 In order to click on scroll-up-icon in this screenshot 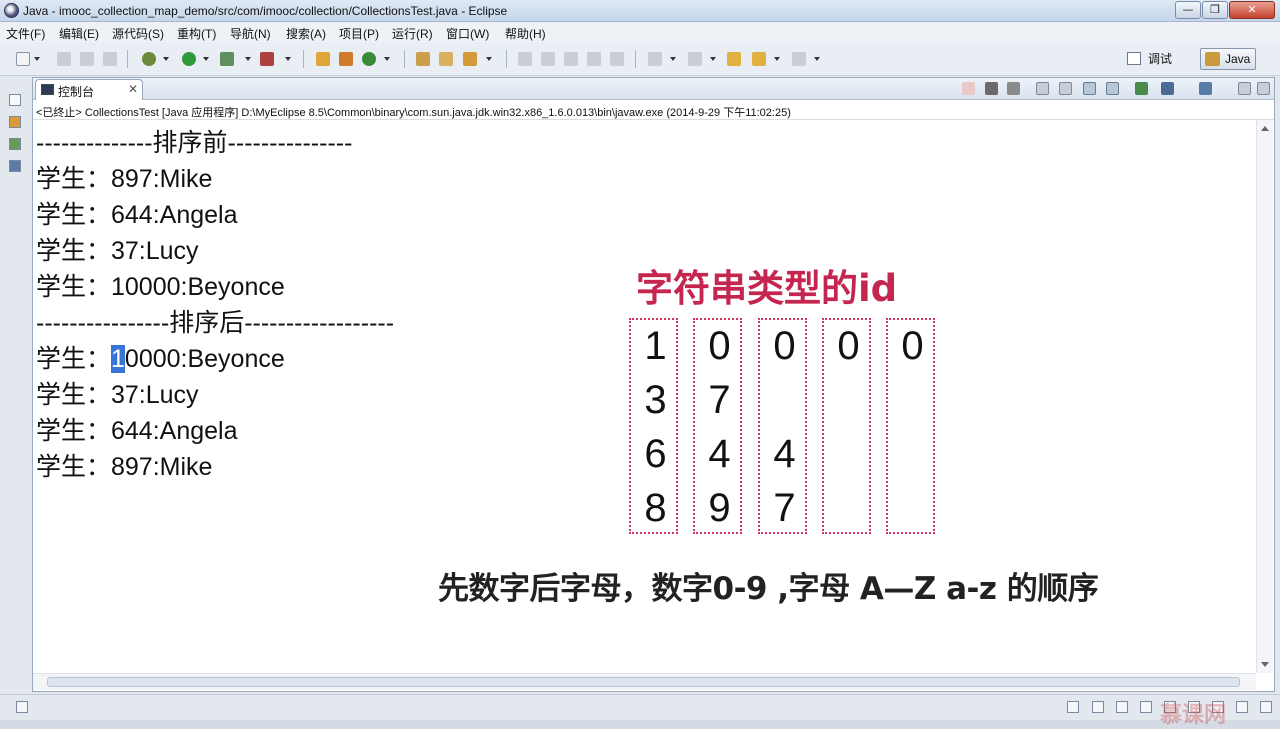, I will do `click(1265, 128)`.